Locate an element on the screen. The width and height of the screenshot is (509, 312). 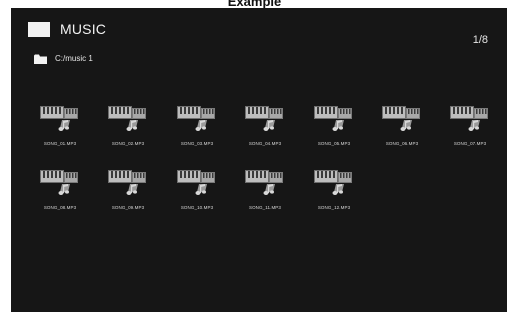
file-item: SONG_06.MP3 is located at coordinates (402, 128).